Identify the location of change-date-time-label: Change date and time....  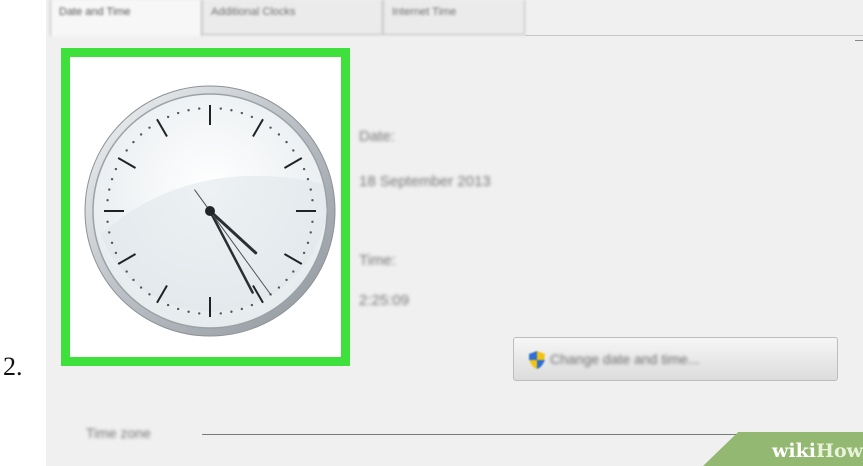
(625, 359).